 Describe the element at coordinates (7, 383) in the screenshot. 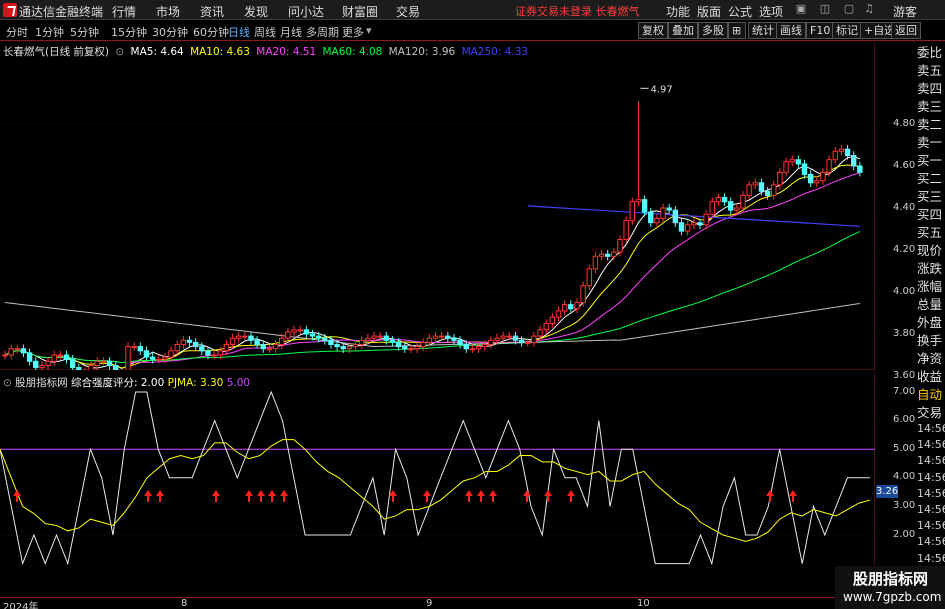

I see `indicator-toggle-icon: ⊙` at that location.